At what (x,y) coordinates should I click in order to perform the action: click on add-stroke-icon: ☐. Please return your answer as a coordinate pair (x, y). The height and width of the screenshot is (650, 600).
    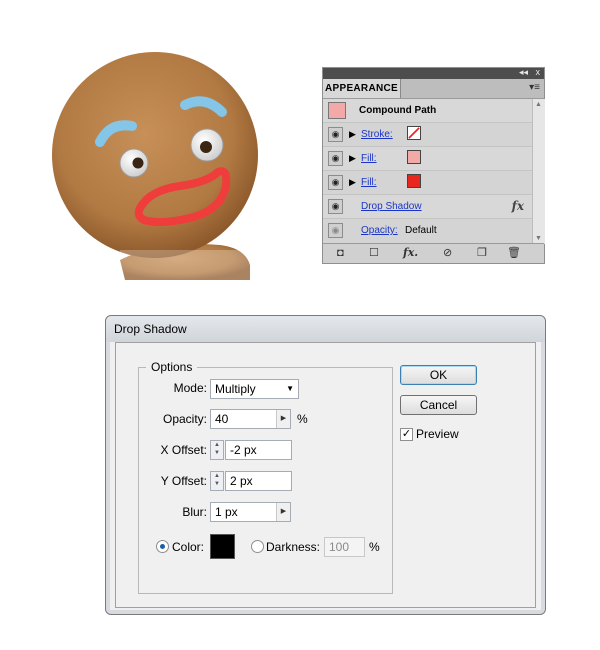
    Looking at the image, I should click on (374, 253).